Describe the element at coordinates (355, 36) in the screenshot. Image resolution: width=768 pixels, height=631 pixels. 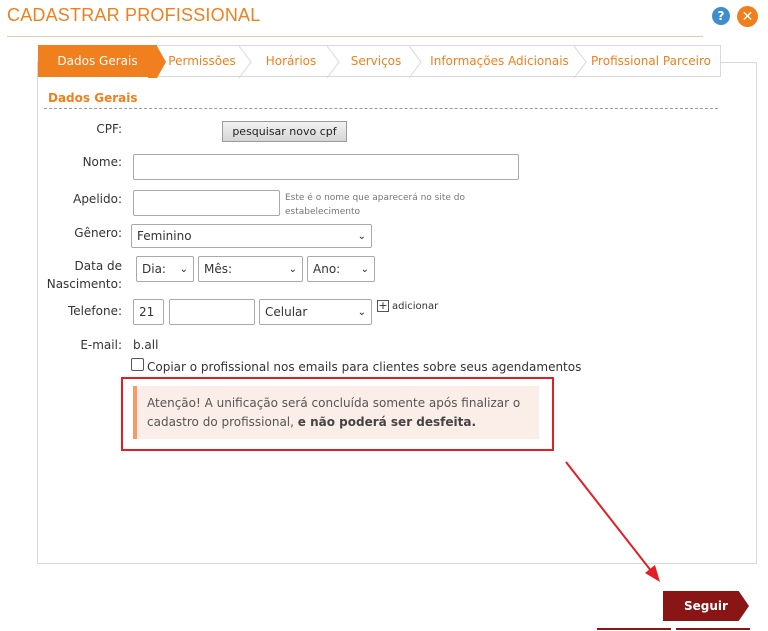
I see `title-divider` at that location.